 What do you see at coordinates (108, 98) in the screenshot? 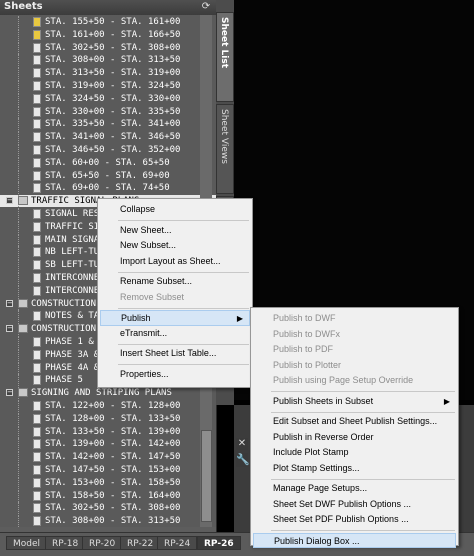
I see `sheet-row: STA. 324+50 - STA. 330+00` at bounding box center [108, 98].